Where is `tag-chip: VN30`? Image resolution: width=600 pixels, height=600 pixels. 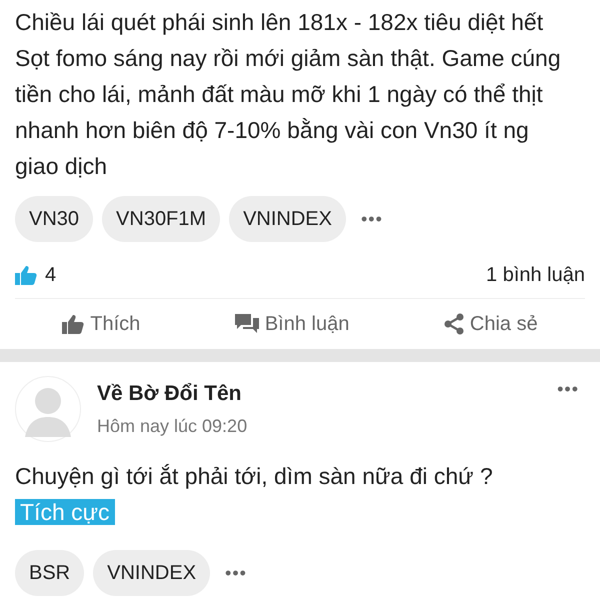
tag-chip: VN30 is located at coordinates (54, 219).